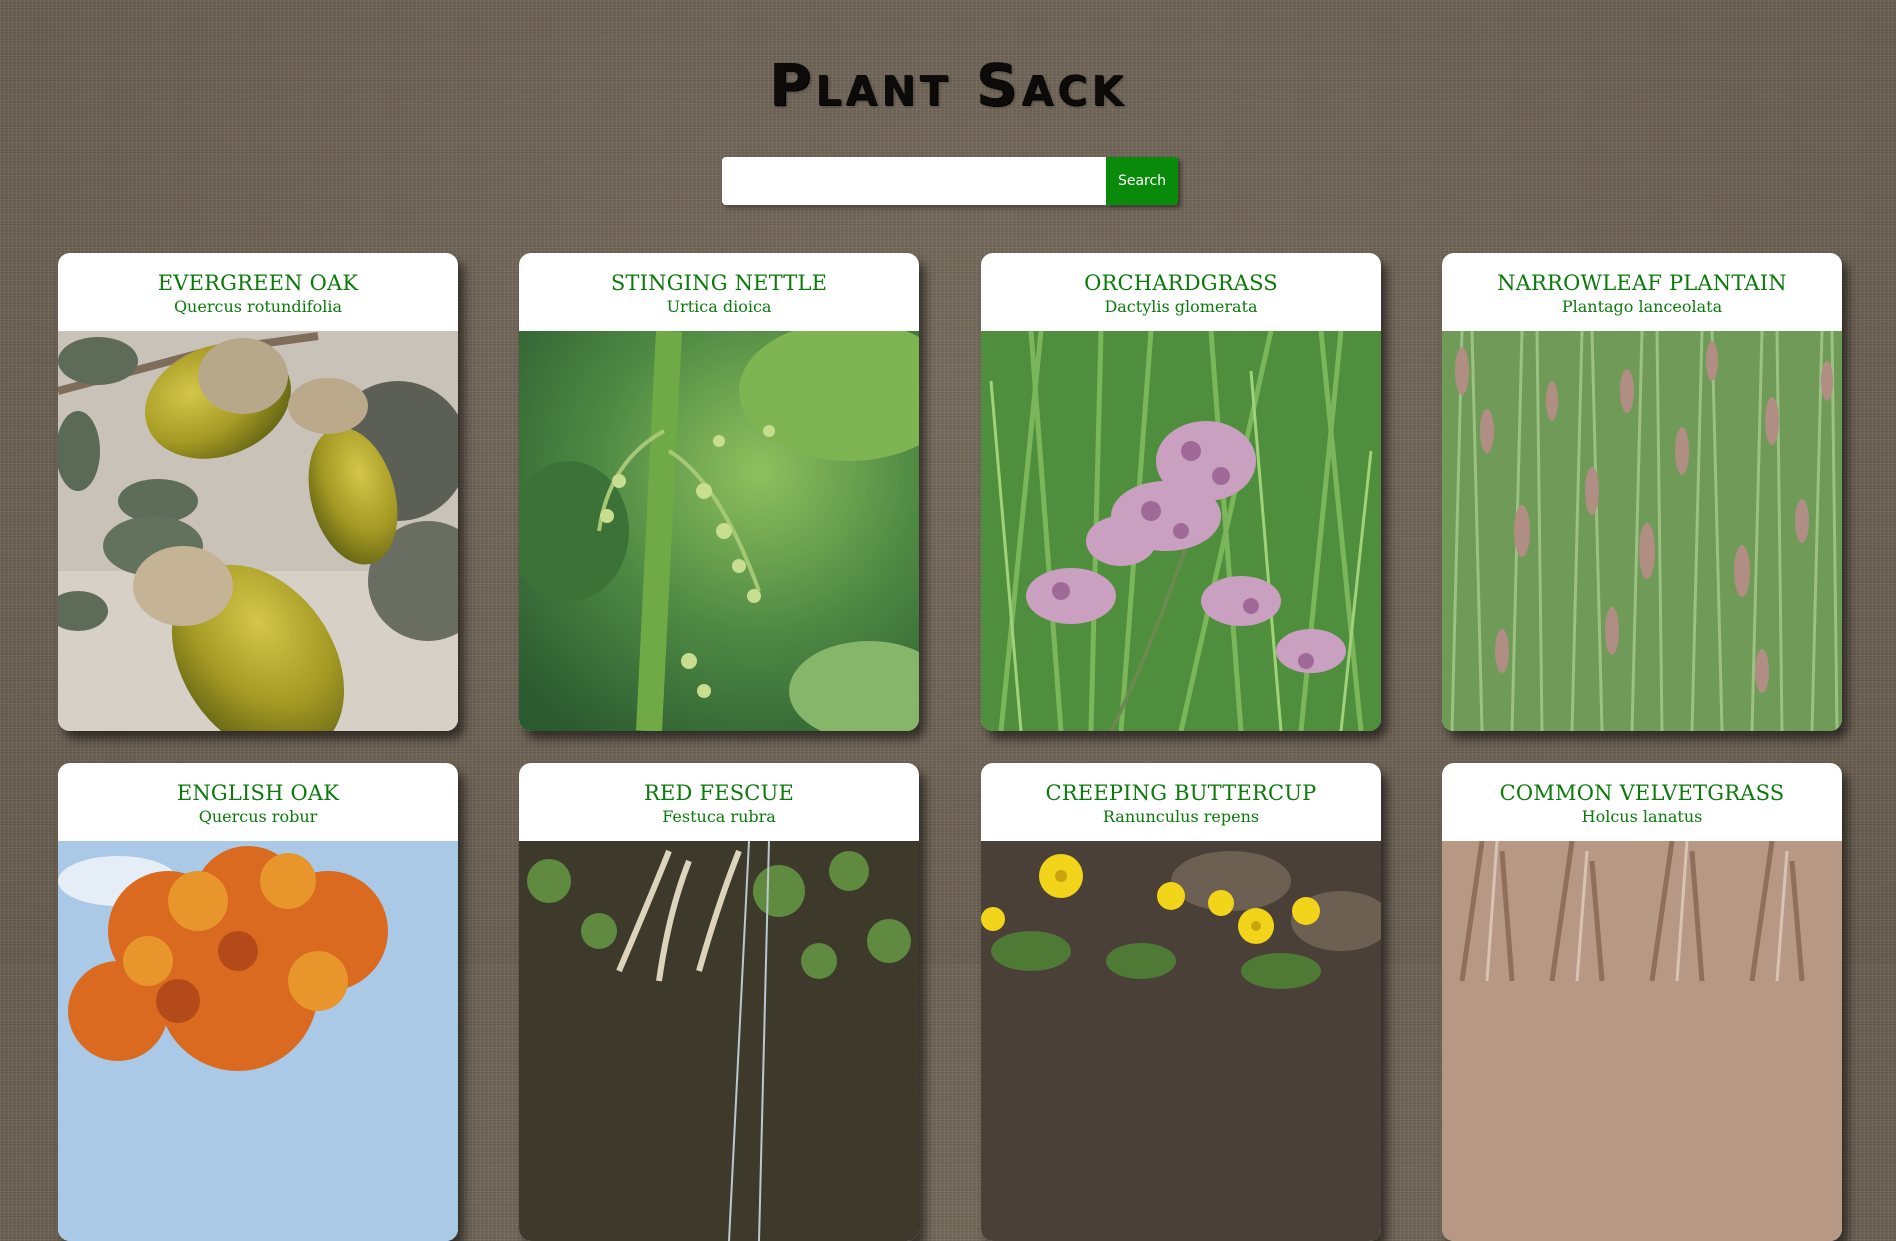 This screenshot has width=1896, height=1241. What do you see at coordinates (1181, 306) in the screenshot?
I see `plant-scientific-name: Dactylis glomerata` at bounding box center [1181, 306].